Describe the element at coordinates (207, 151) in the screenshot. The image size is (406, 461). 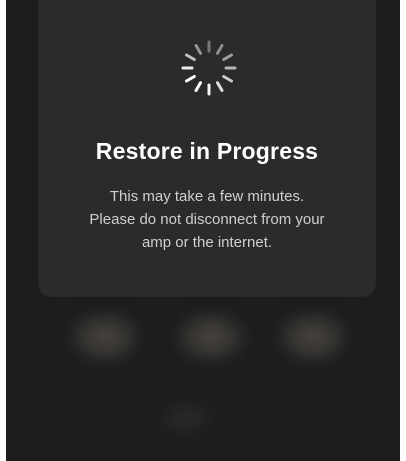
I see `dialog-title: Restore in Progress` at that location.